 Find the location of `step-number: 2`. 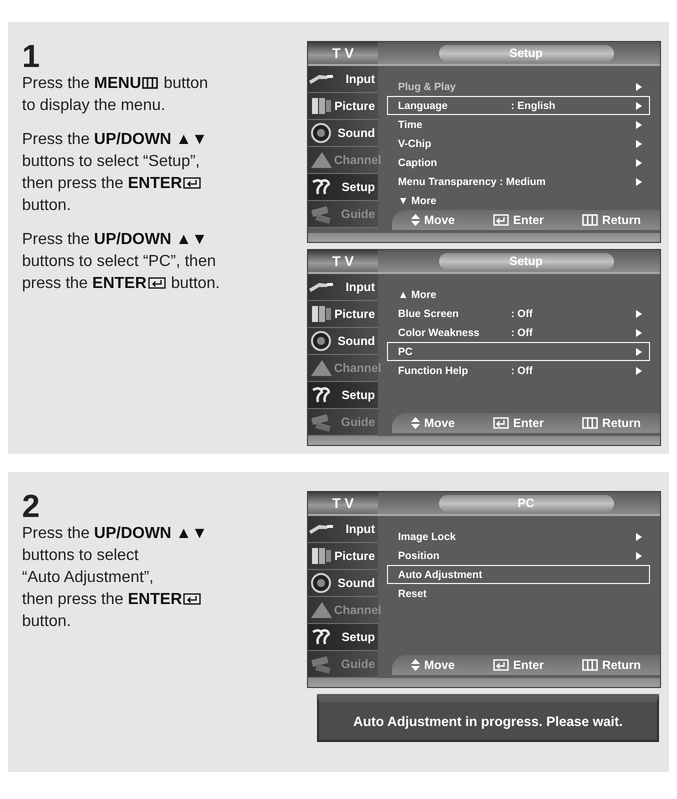

step-number: 2 is located at coordinates (31, 506).